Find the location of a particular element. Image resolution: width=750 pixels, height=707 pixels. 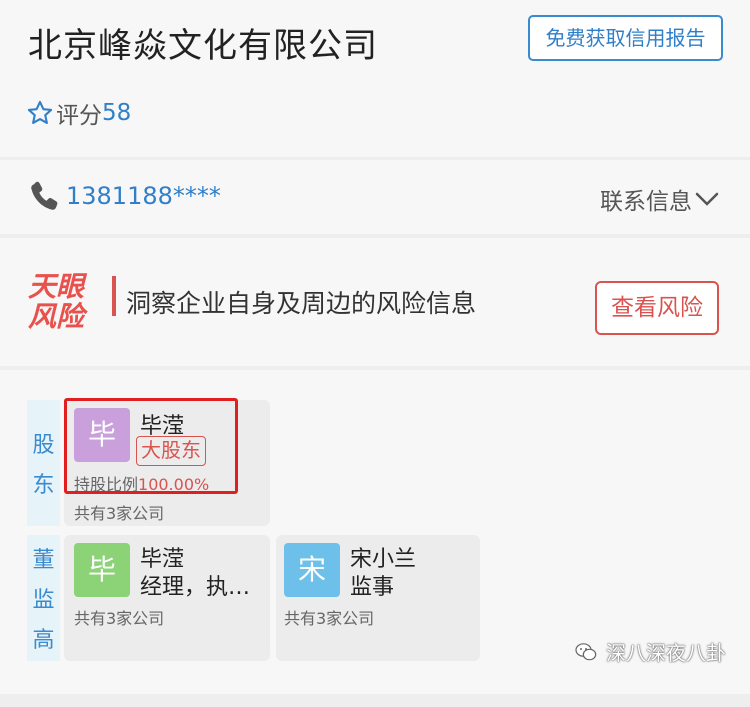

executives-label-char-1: 董 is located at coordinates (43, 560).